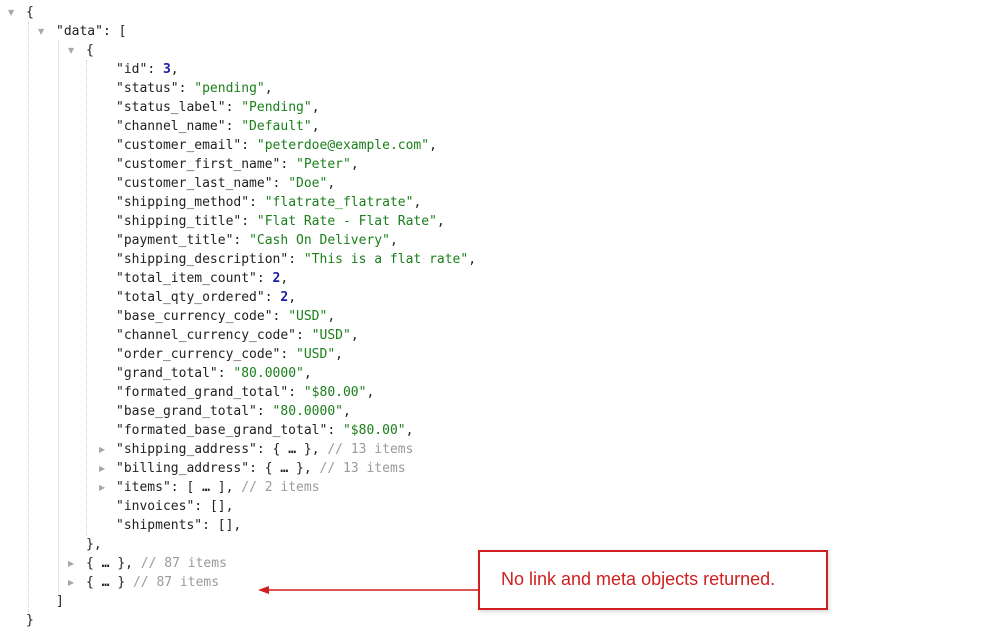 The height and width of the screenshot is (635, 988). I want to click on close-bracket: ], so click(221, 487).